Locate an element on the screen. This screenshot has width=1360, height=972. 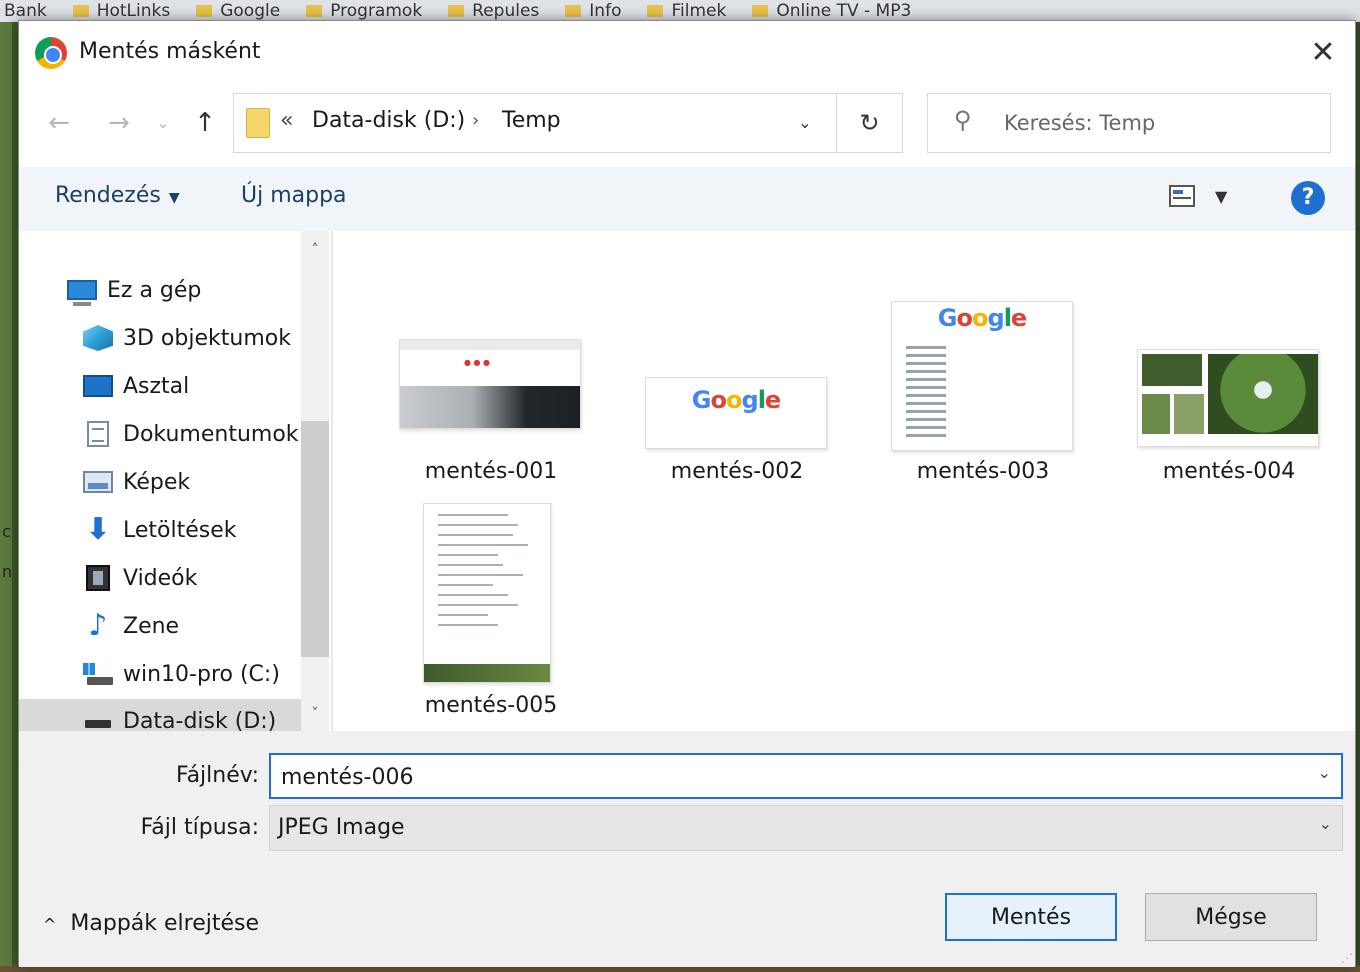
address-dropdown-icon: ⌄ is located at coordinates (805, 123).